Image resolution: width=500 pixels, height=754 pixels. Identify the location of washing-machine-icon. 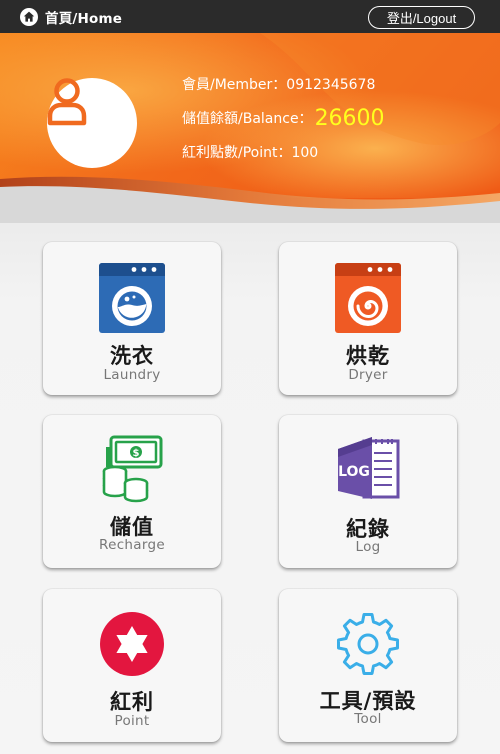
(132, 298).